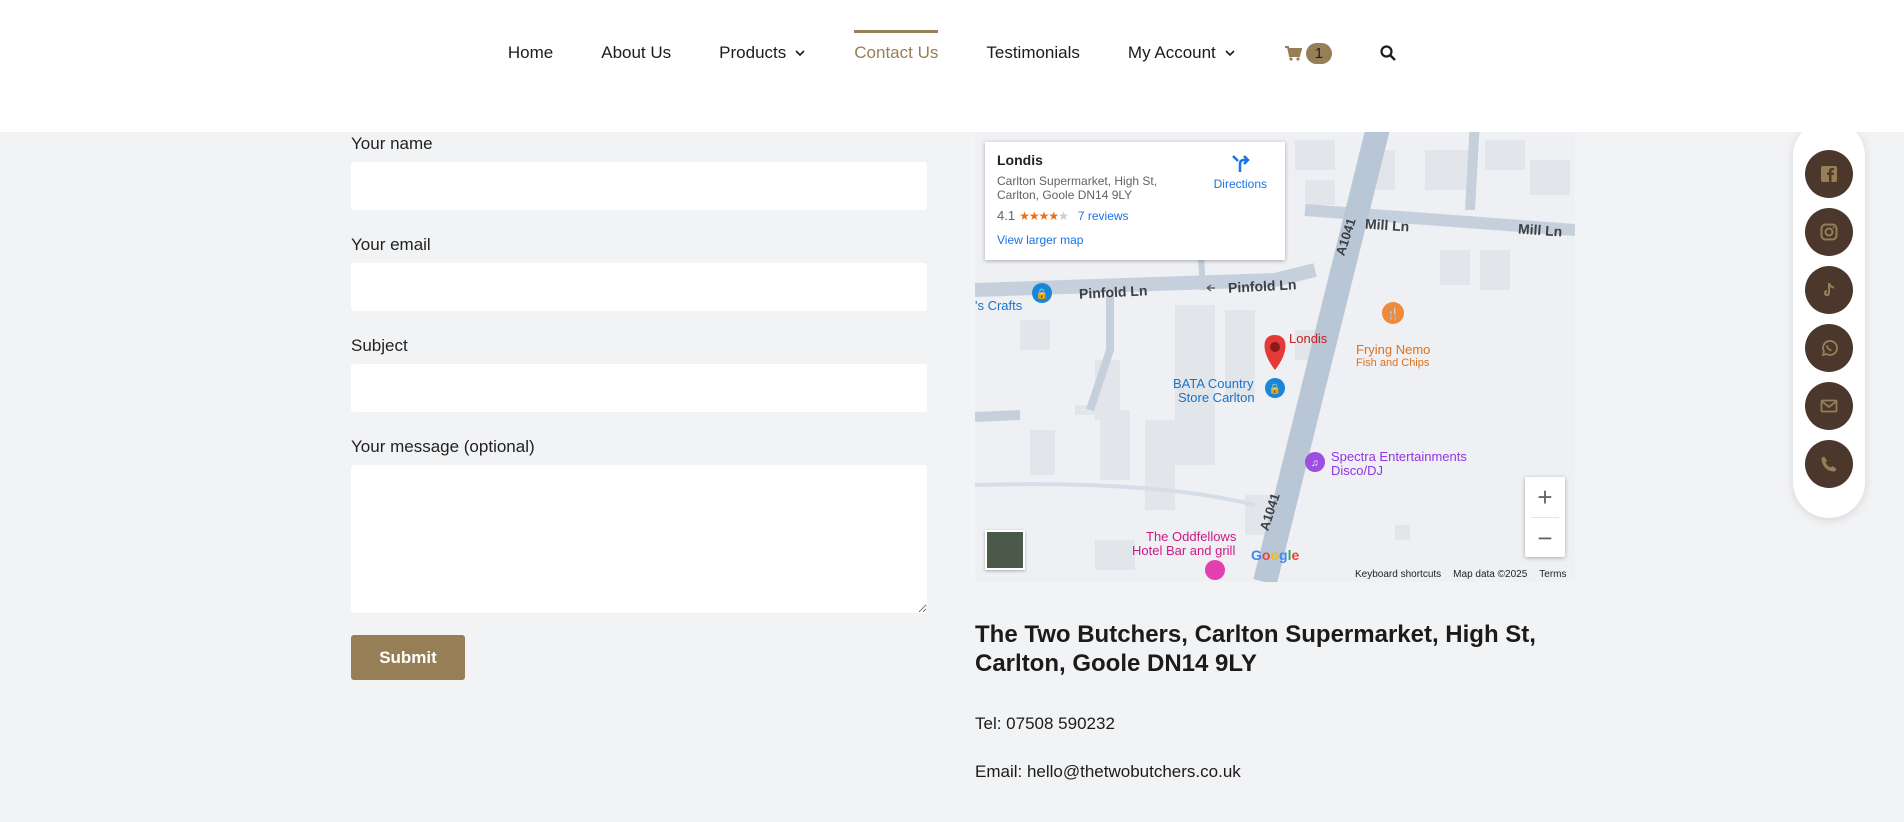  I want to click on name-label: Your name, so click(392, 143).